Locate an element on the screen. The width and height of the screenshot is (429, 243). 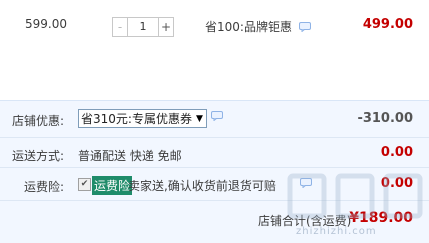
insurance-checkbox: ✔ is located at coordinates (84, 184).